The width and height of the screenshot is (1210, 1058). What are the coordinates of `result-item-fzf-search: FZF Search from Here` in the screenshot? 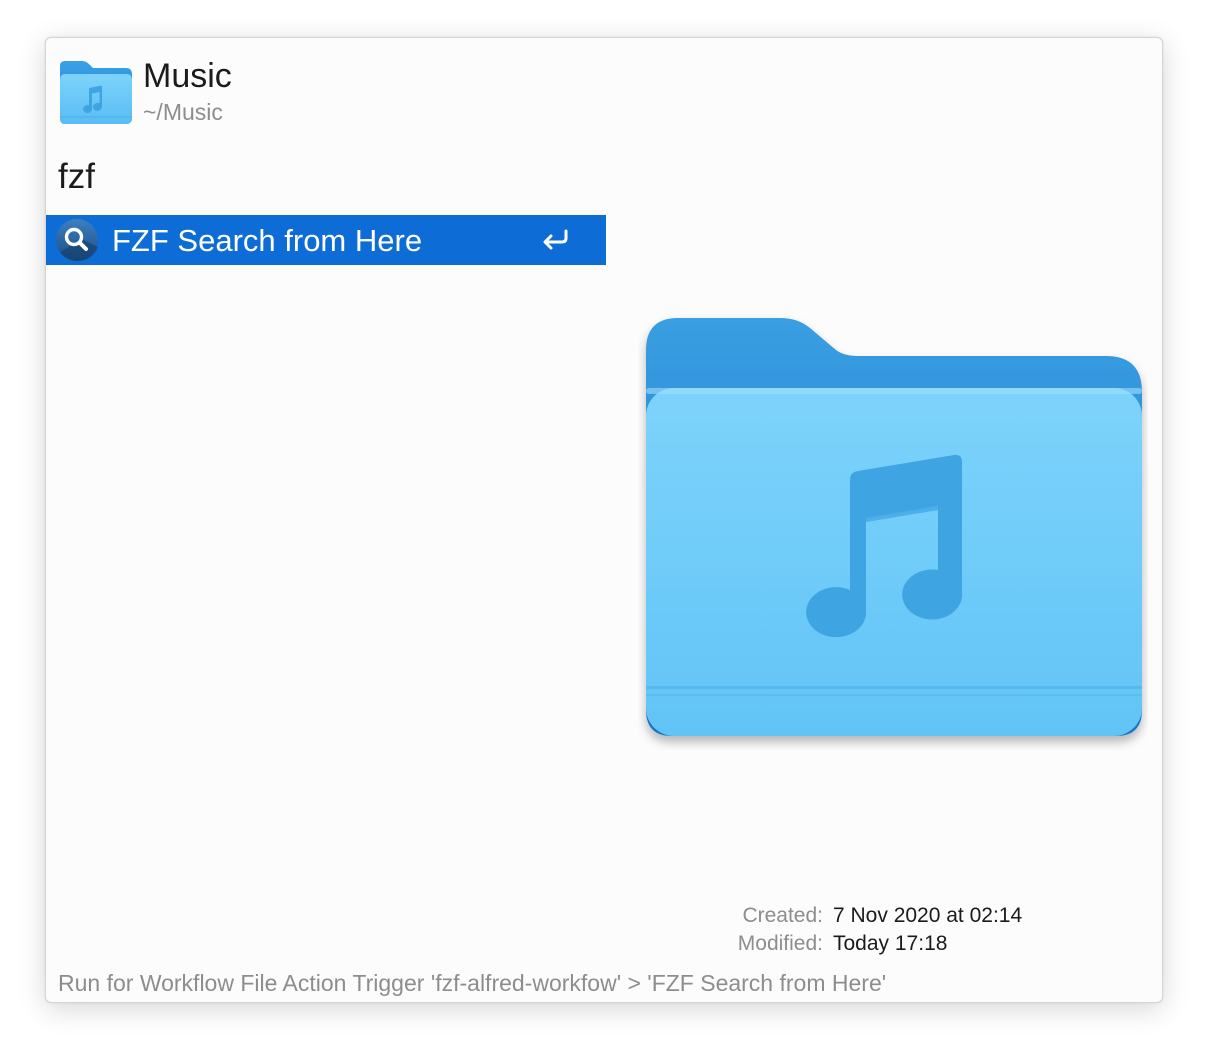 It's located at (326, 240).